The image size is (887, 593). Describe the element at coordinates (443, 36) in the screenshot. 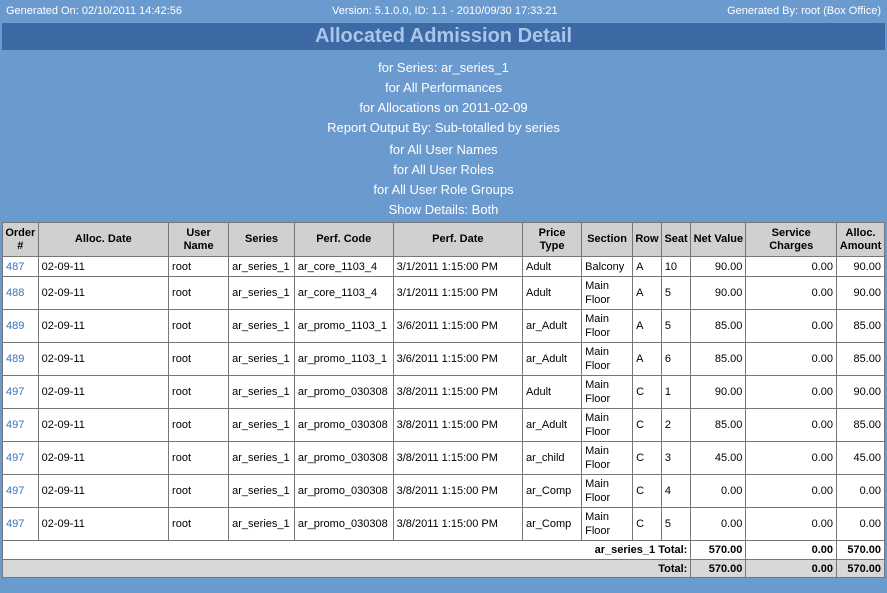

I see `report-title: Allocated Admission Detail` at that location.